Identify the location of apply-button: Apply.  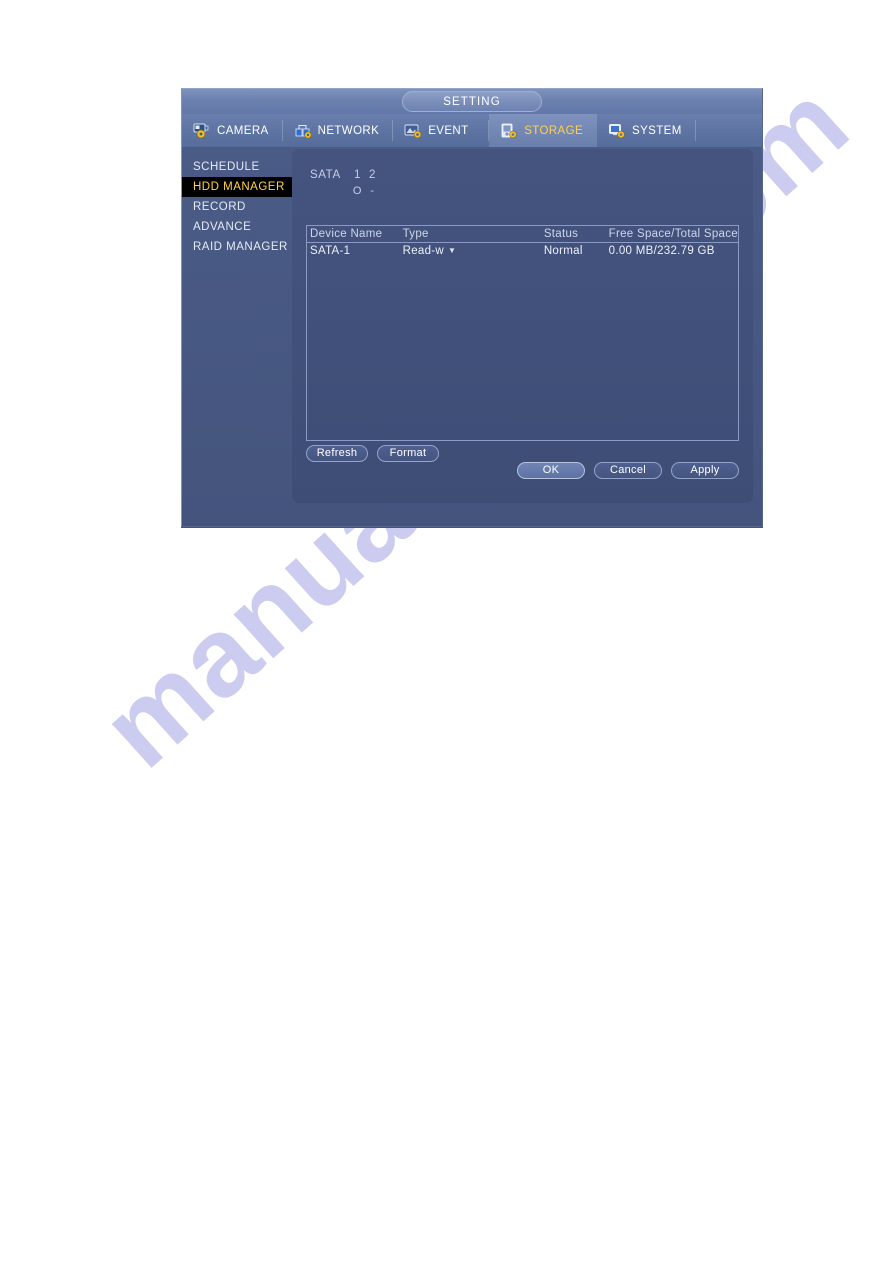
(705, 470).